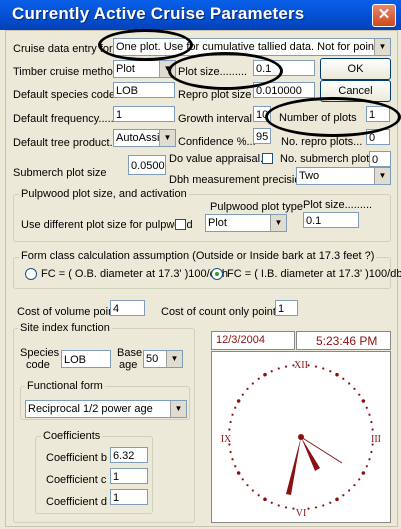  Describe the element at coordinates (343, 176) in the screenshot. I see `dbh-precision-select: Two ▼` at that location.